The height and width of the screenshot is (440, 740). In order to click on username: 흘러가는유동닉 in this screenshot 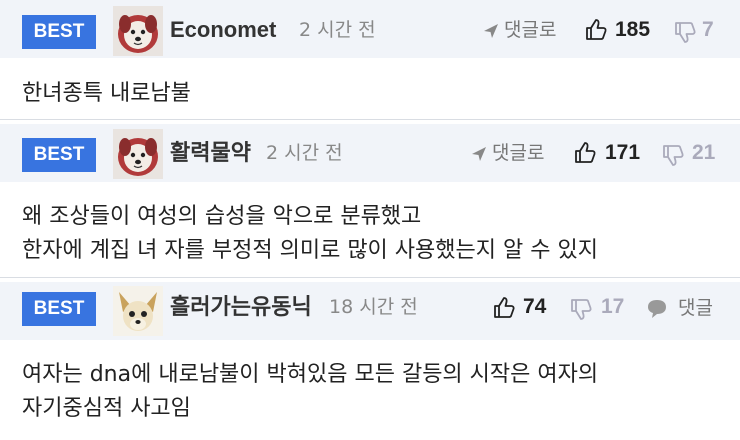, I will do `click(241, 307)`.